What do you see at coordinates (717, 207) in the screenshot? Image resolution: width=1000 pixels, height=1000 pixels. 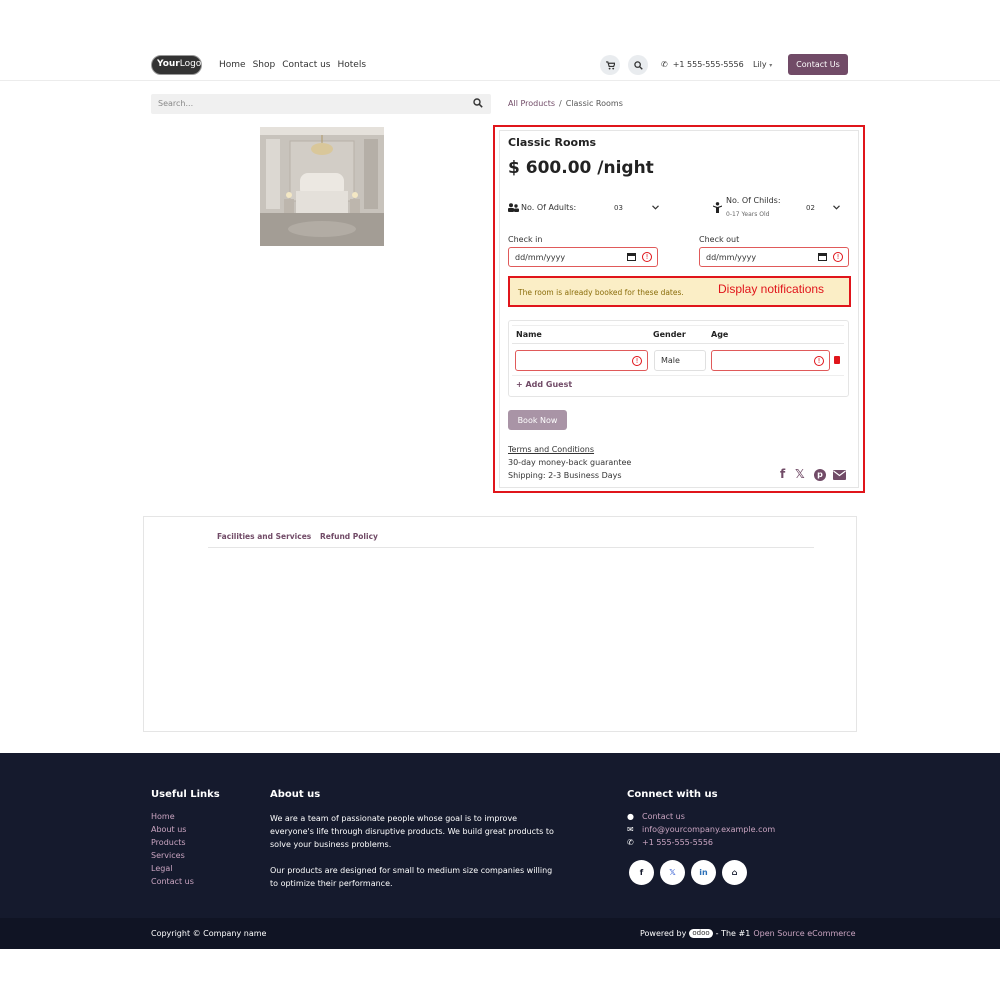 I see `child-icon` at bounding box center [717, 207].